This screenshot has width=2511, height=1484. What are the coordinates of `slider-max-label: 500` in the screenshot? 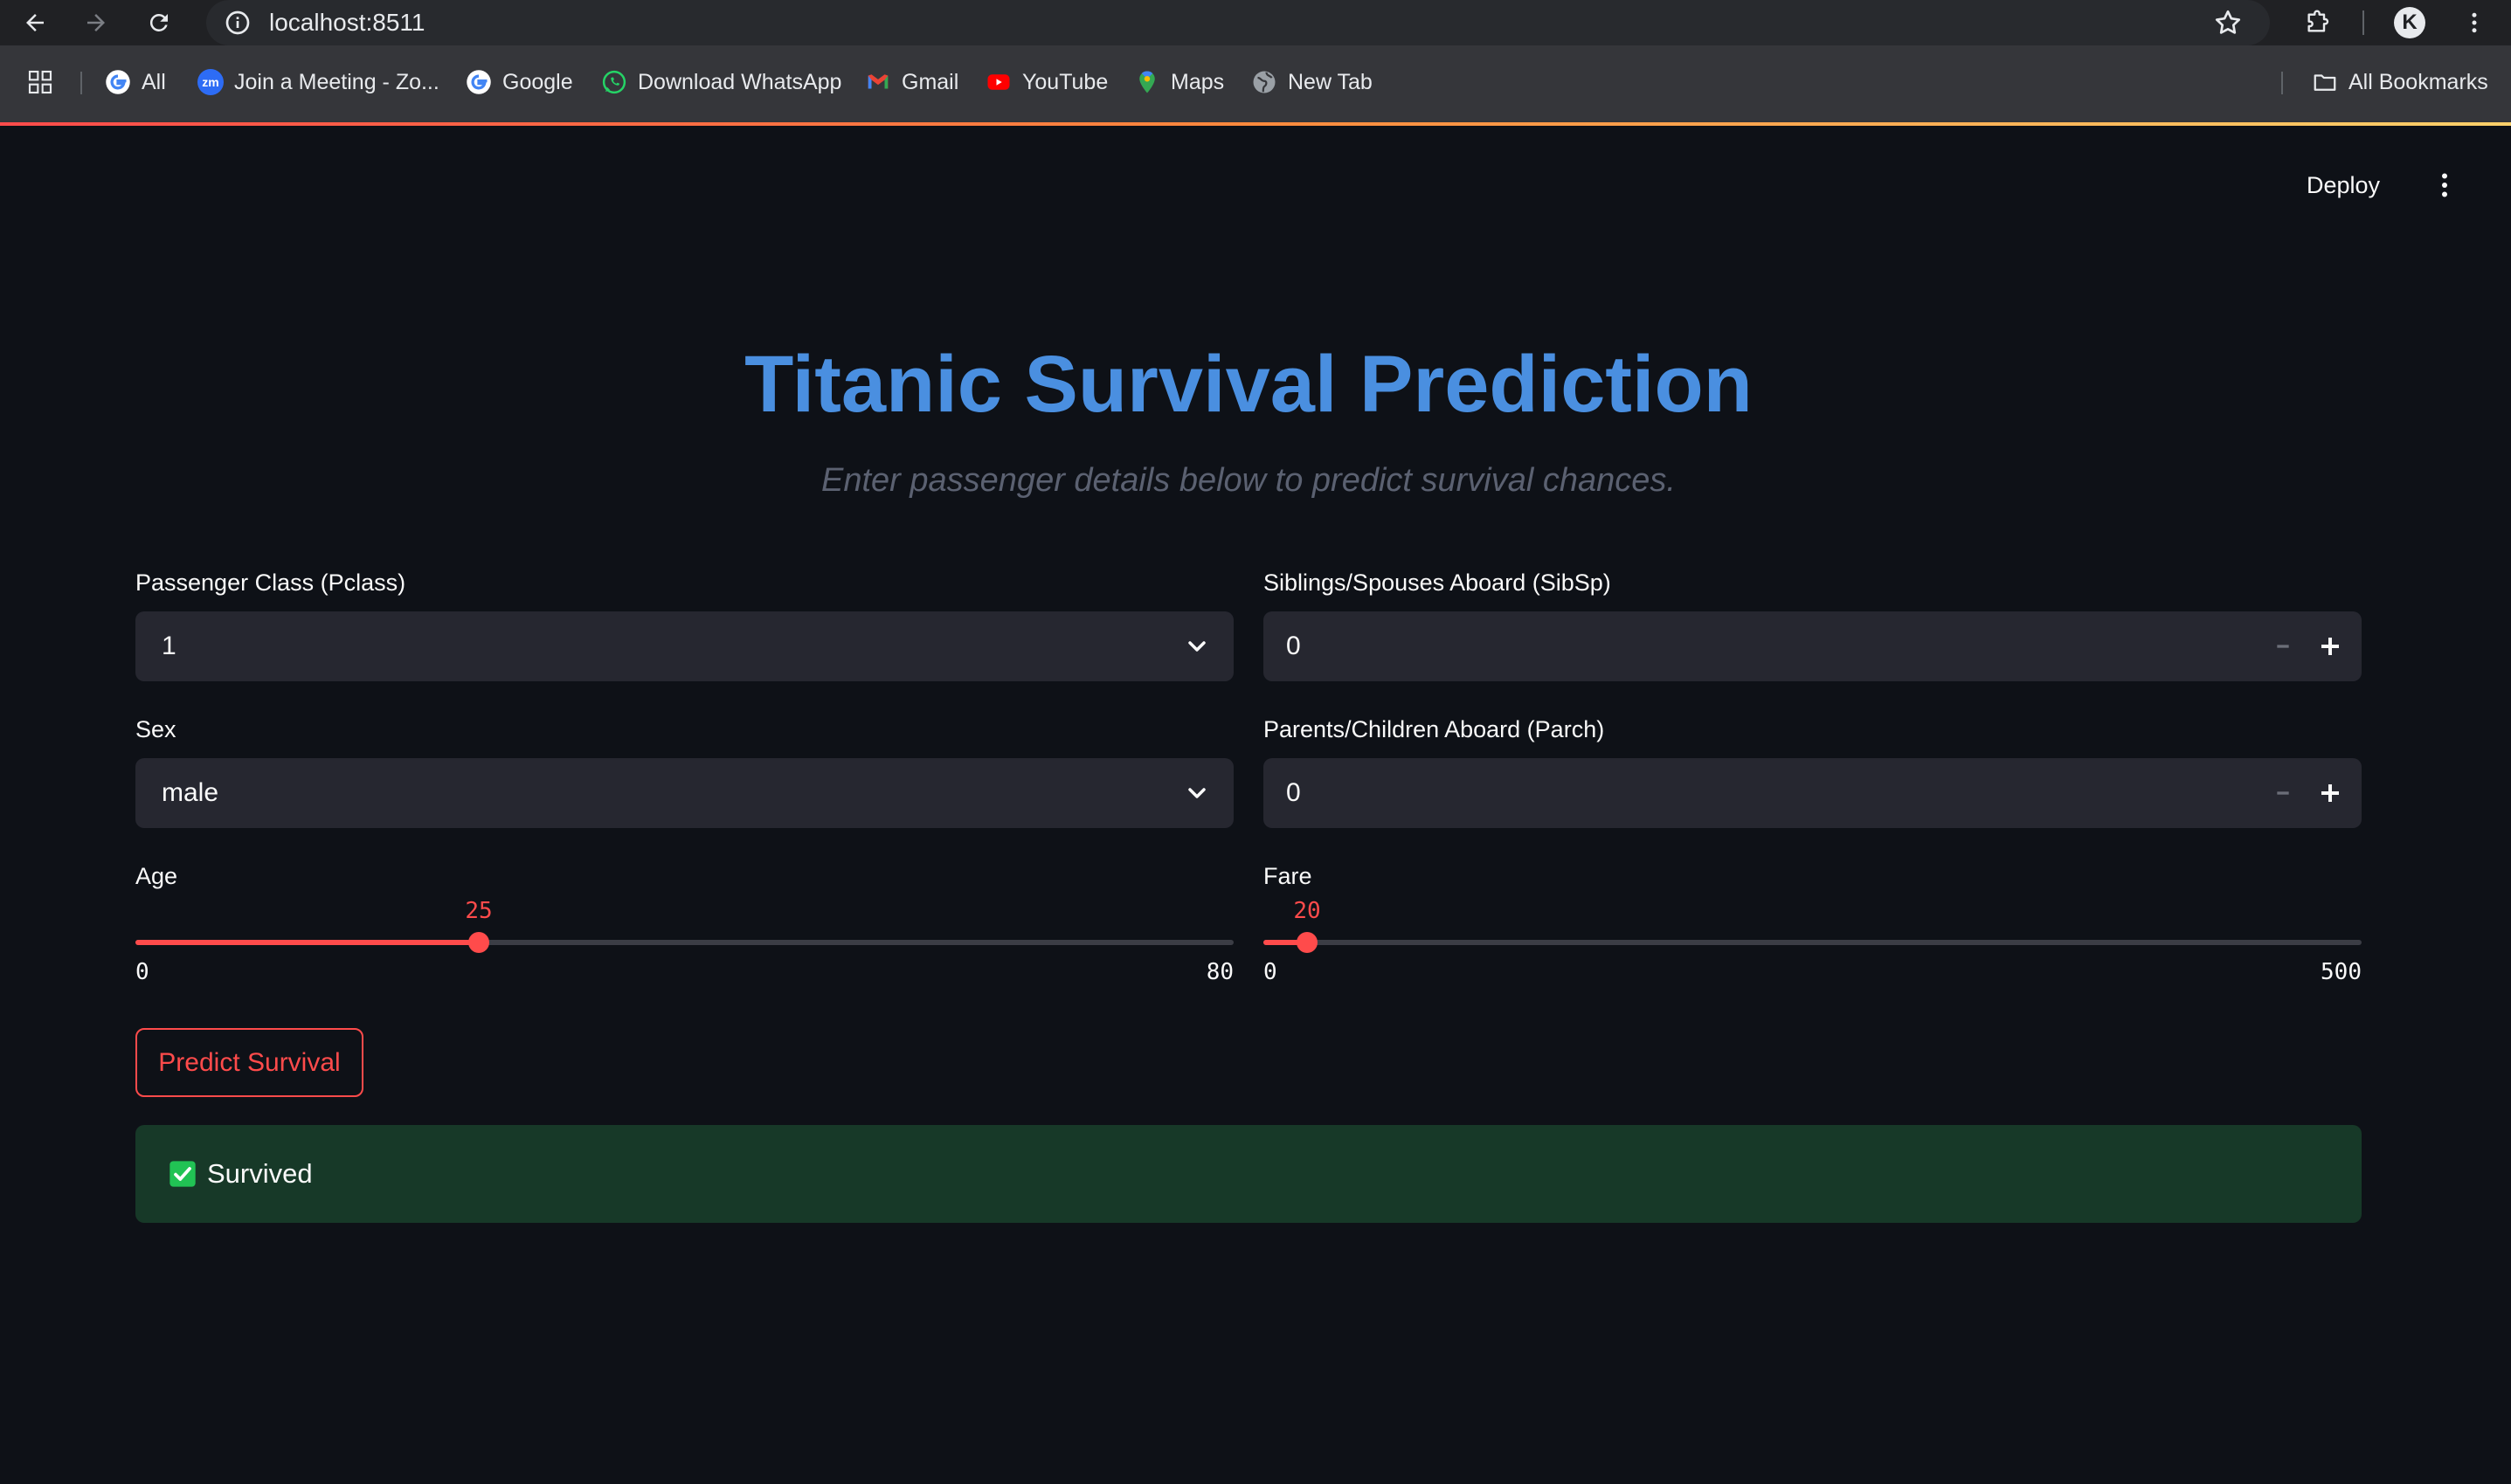 It's located at (2341, 972).